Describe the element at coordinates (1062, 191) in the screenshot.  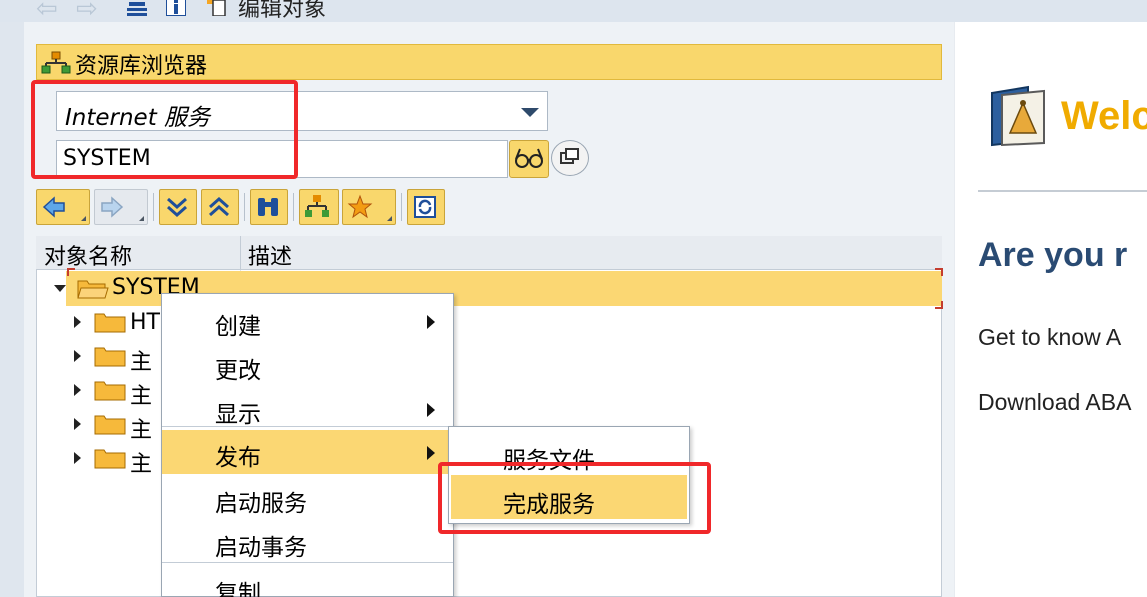
I see `divider` at that location.